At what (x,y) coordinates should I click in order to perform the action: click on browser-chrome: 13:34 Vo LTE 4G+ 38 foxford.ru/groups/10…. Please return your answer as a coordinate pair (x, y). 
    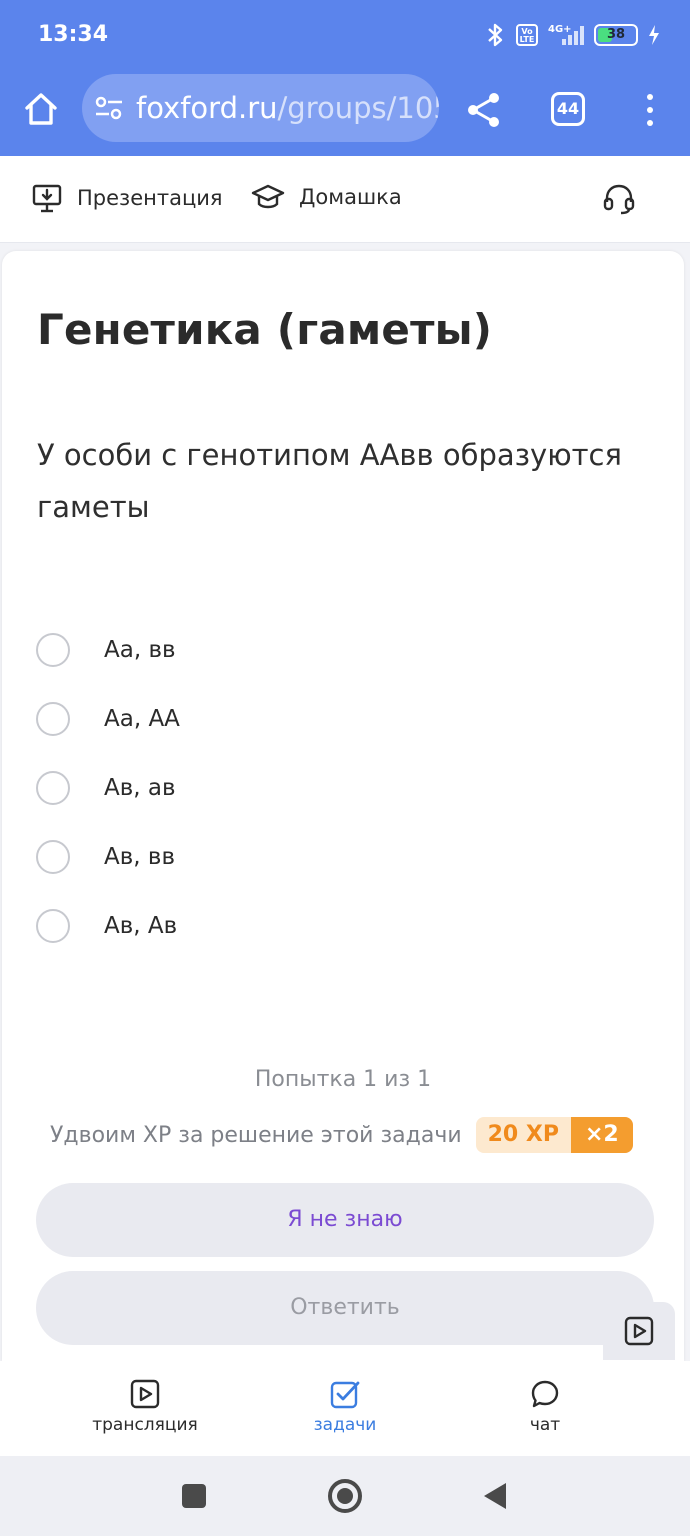
    Looking at the image, I should click on (345, 78).